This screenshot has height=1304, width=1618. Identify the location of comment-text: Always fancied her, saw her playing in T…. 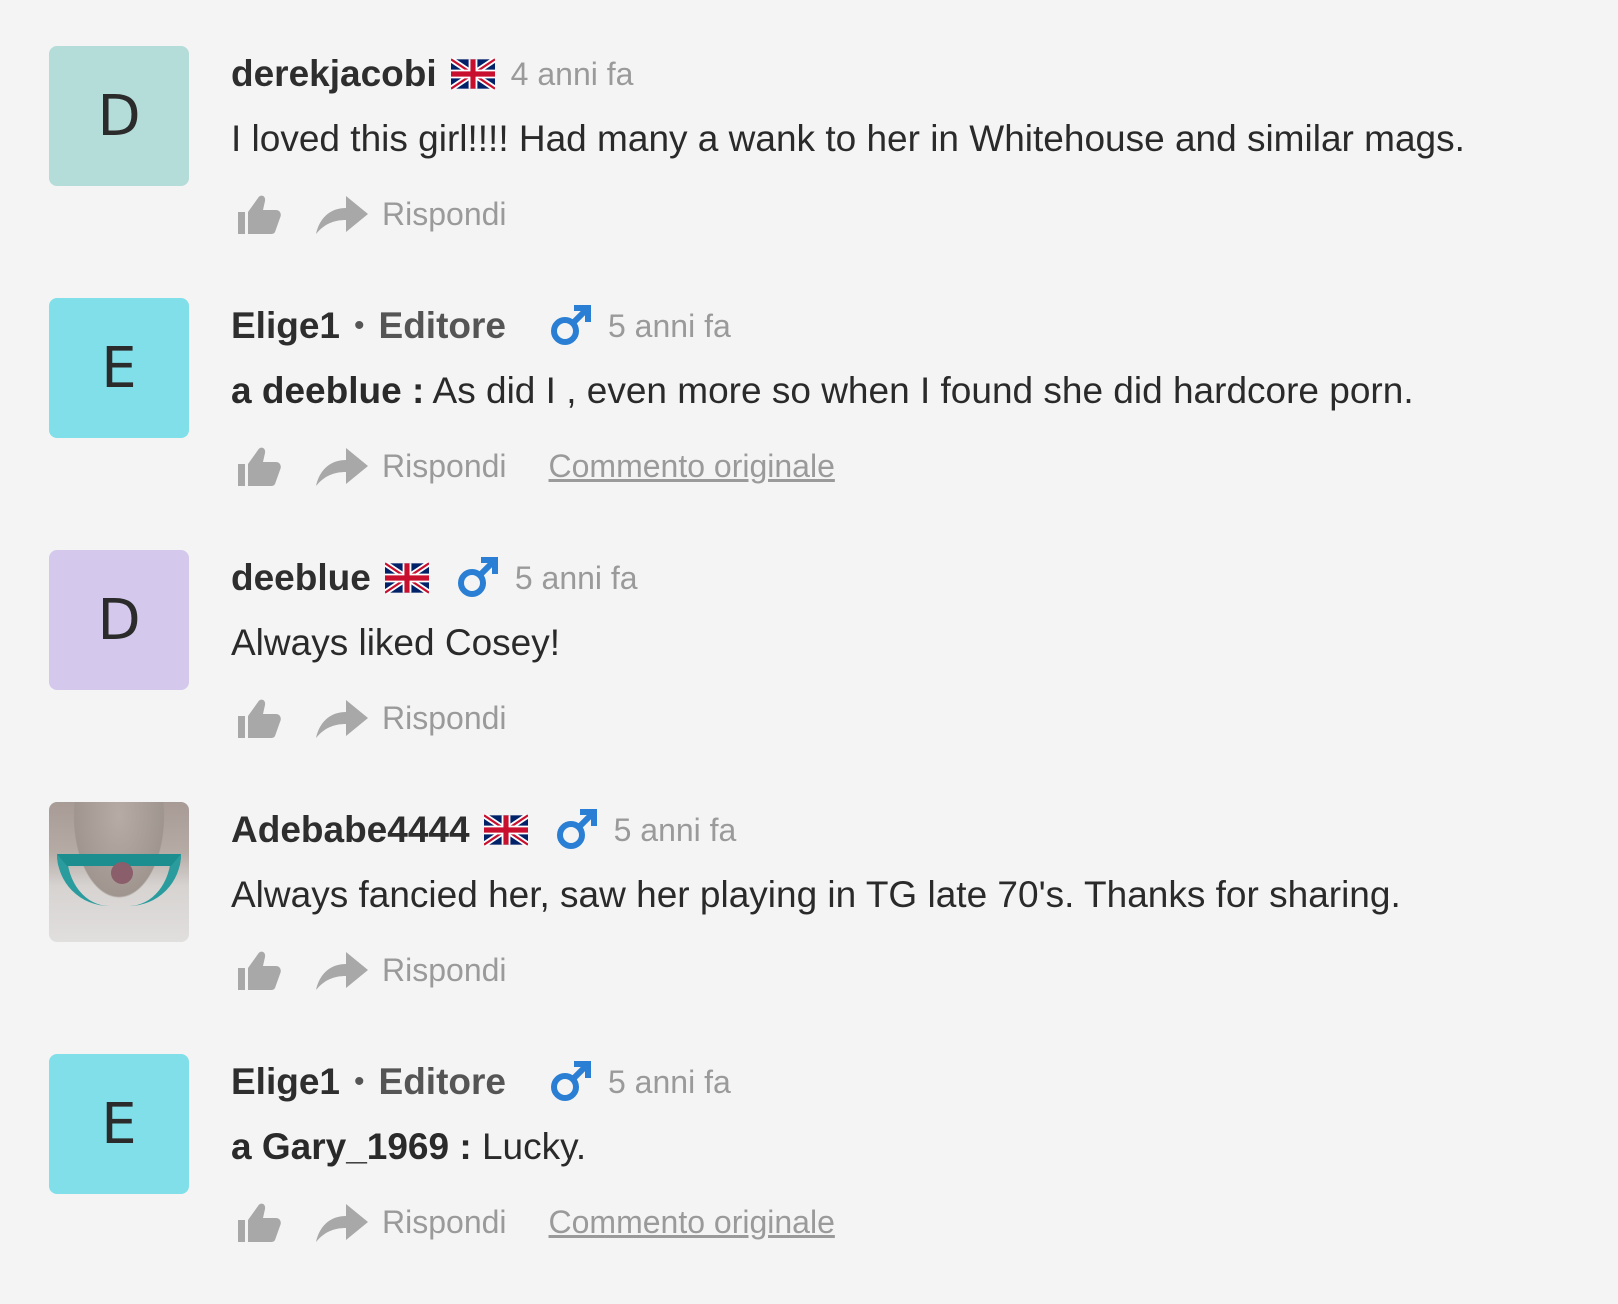
(816, 895).